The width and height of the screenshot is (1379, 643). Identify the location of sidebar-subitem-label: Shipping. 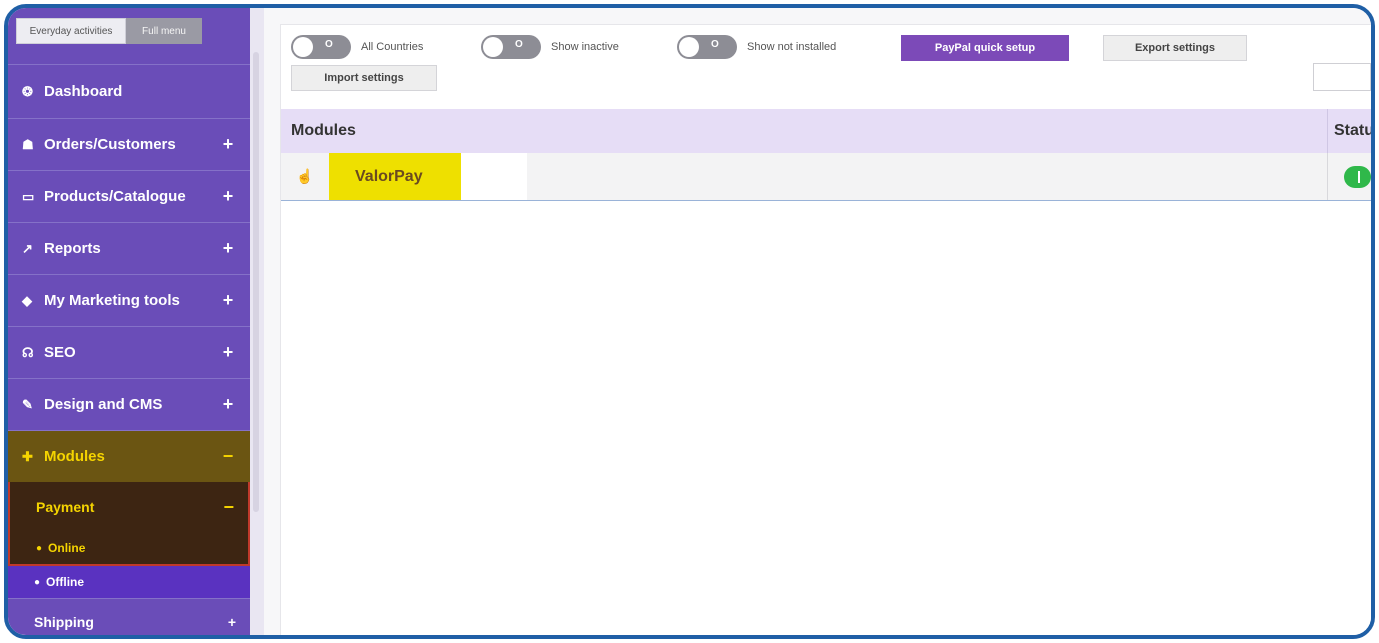
(64, 621).